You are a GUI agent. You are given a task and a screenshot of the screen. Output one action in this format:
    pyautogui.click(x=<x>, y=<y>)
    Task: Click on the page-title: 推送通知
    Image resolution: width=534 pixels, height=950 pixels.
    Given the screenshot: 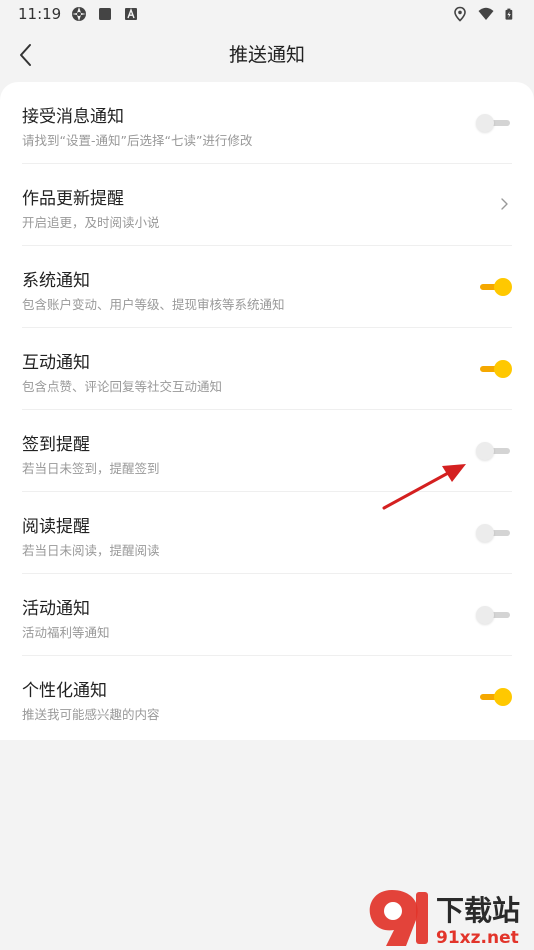 What is the action you would take?
    pyautogui.click(x=266, y=55)
    